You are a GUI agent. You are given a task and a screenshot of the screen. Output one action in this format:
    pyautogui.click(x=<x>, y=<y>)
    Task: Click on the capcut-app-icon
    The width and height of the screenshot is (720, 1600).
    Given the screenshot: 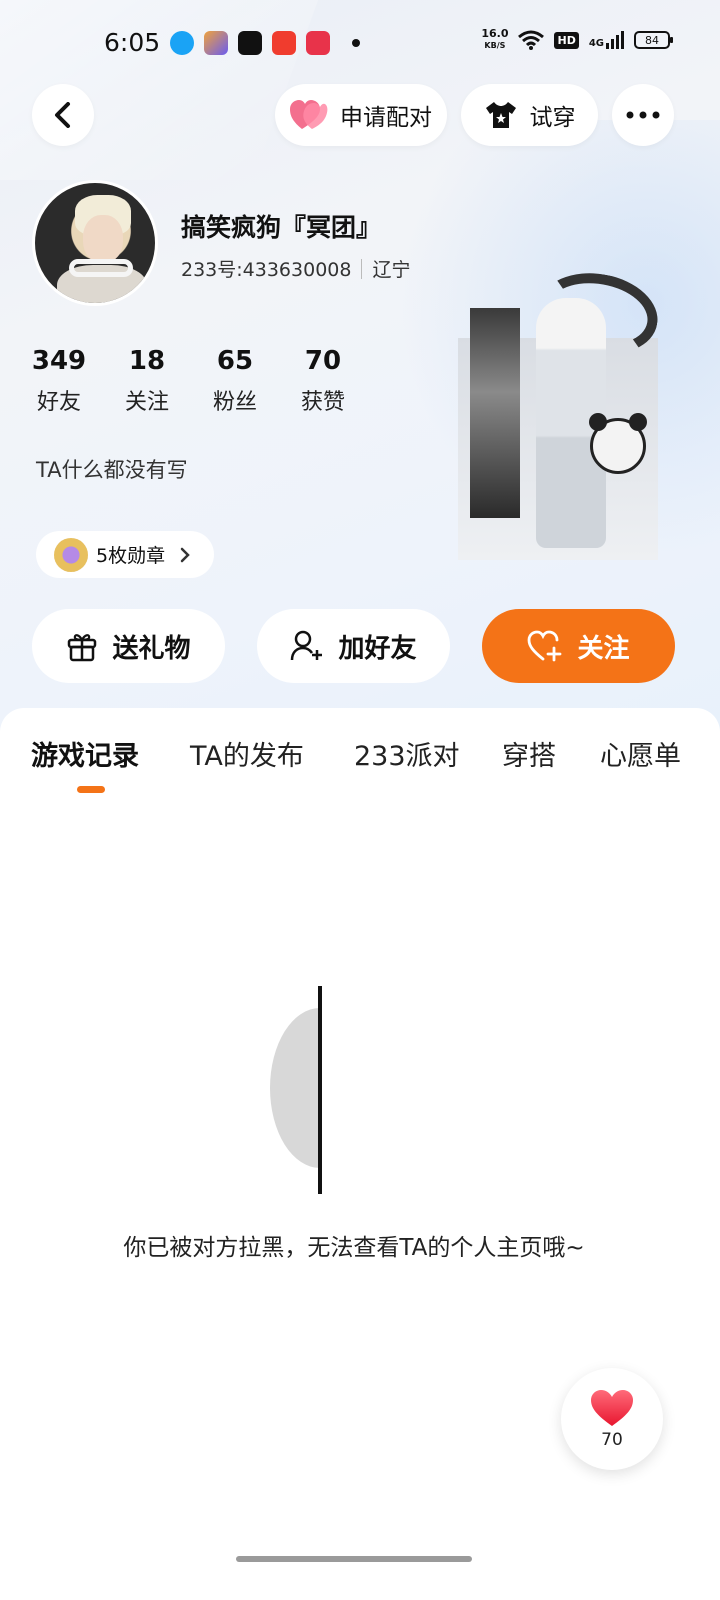 What is the action you would take?
    pyautogui.click(x=250, y=43)
    